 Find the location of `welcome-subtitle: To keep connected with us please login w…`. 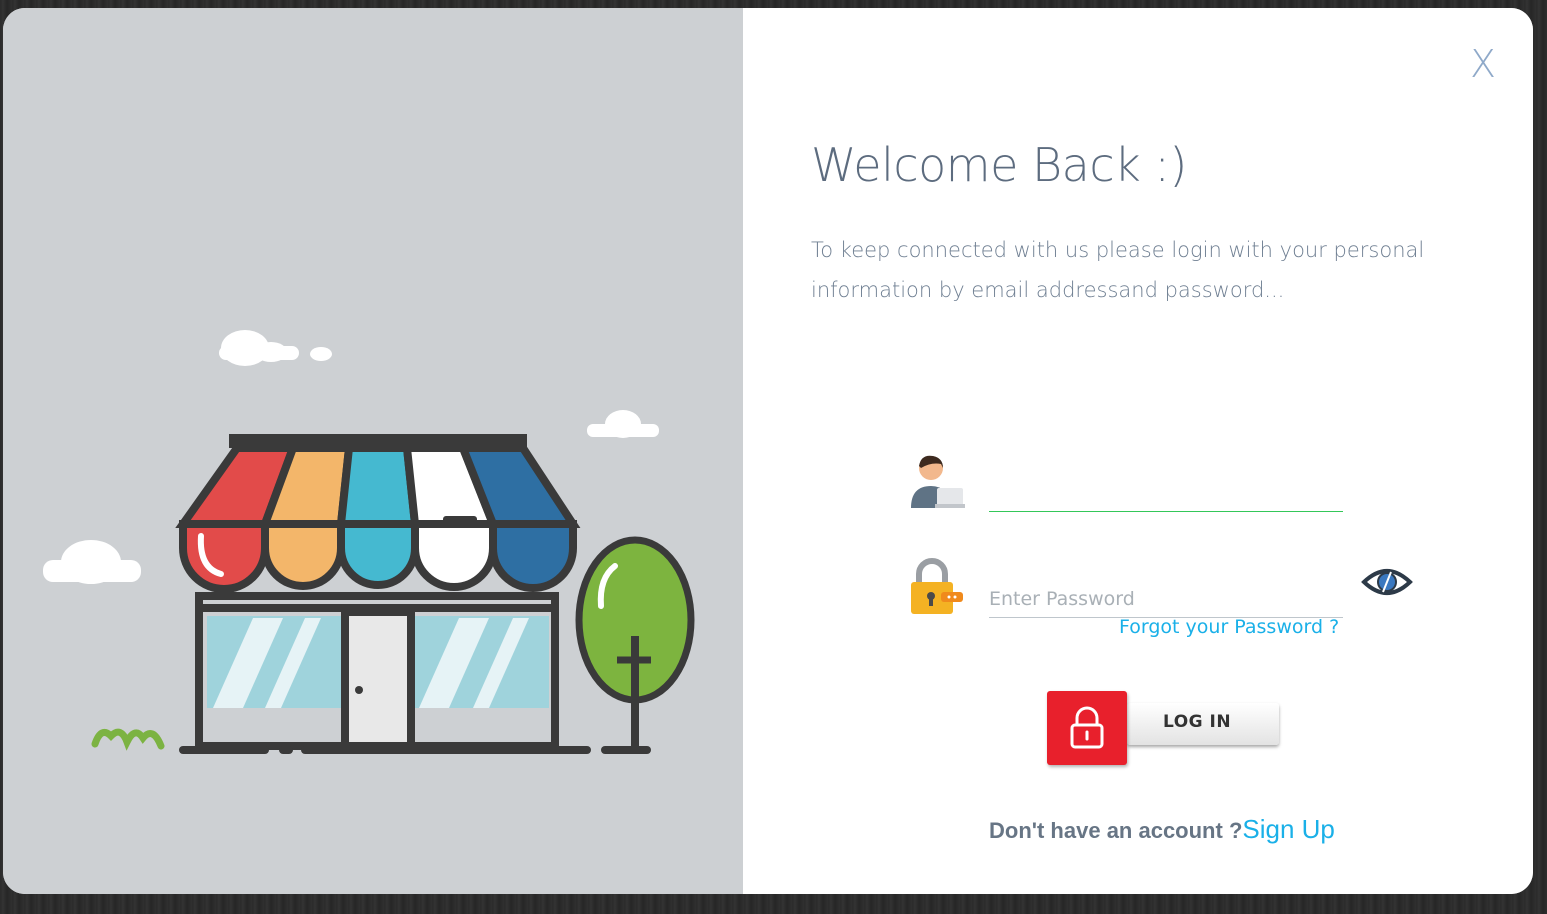

welcome-subtitle: To keep connected with us please login w… is located at coordinates (1118, 270).